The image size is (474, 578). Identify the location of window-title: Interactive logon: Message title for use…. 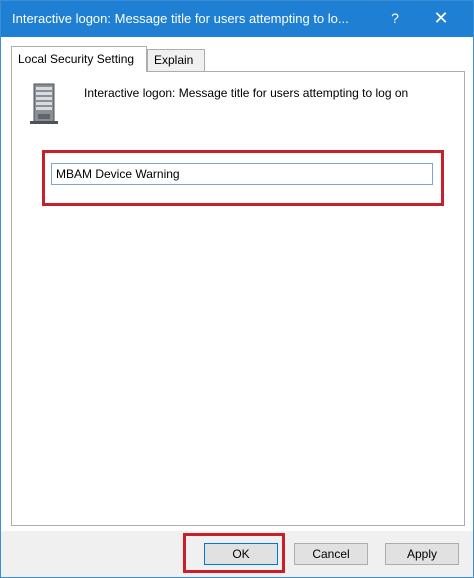
(180, 18).